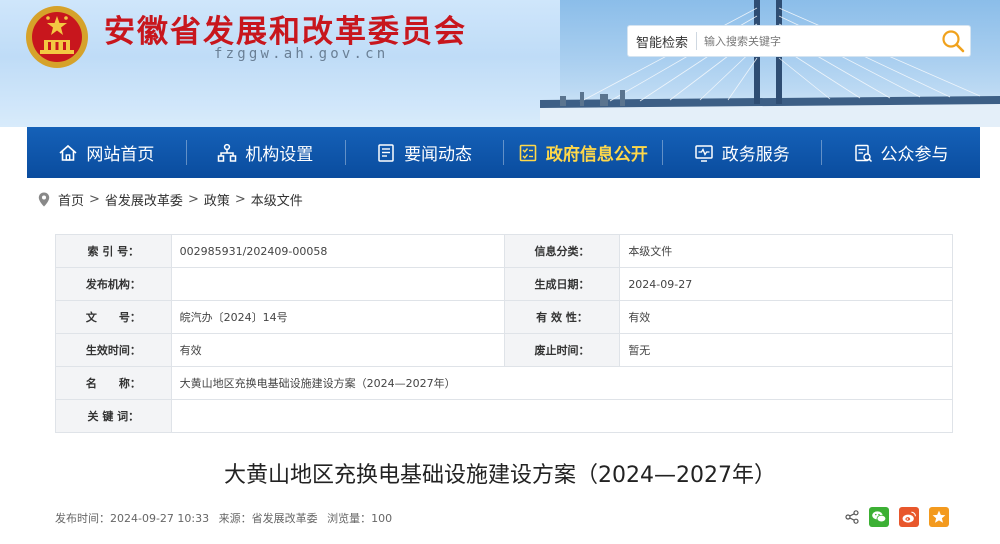 The width and height of the screenshot is (1000, 544). What do you see at coordinates (953, 41) in the screenshot?
I see `search-icon` at bounding box center [953, 41].